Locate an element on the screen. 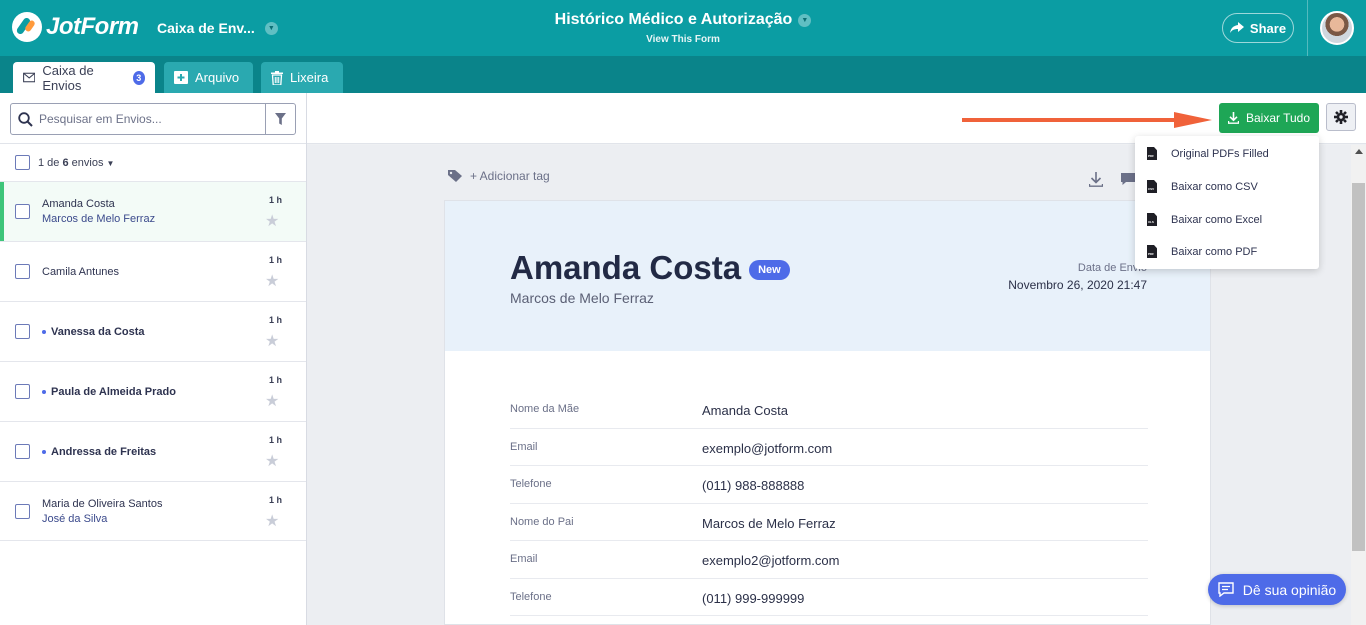  download-all-label: Baixar Tudo is located at coordinates (1278, 118).